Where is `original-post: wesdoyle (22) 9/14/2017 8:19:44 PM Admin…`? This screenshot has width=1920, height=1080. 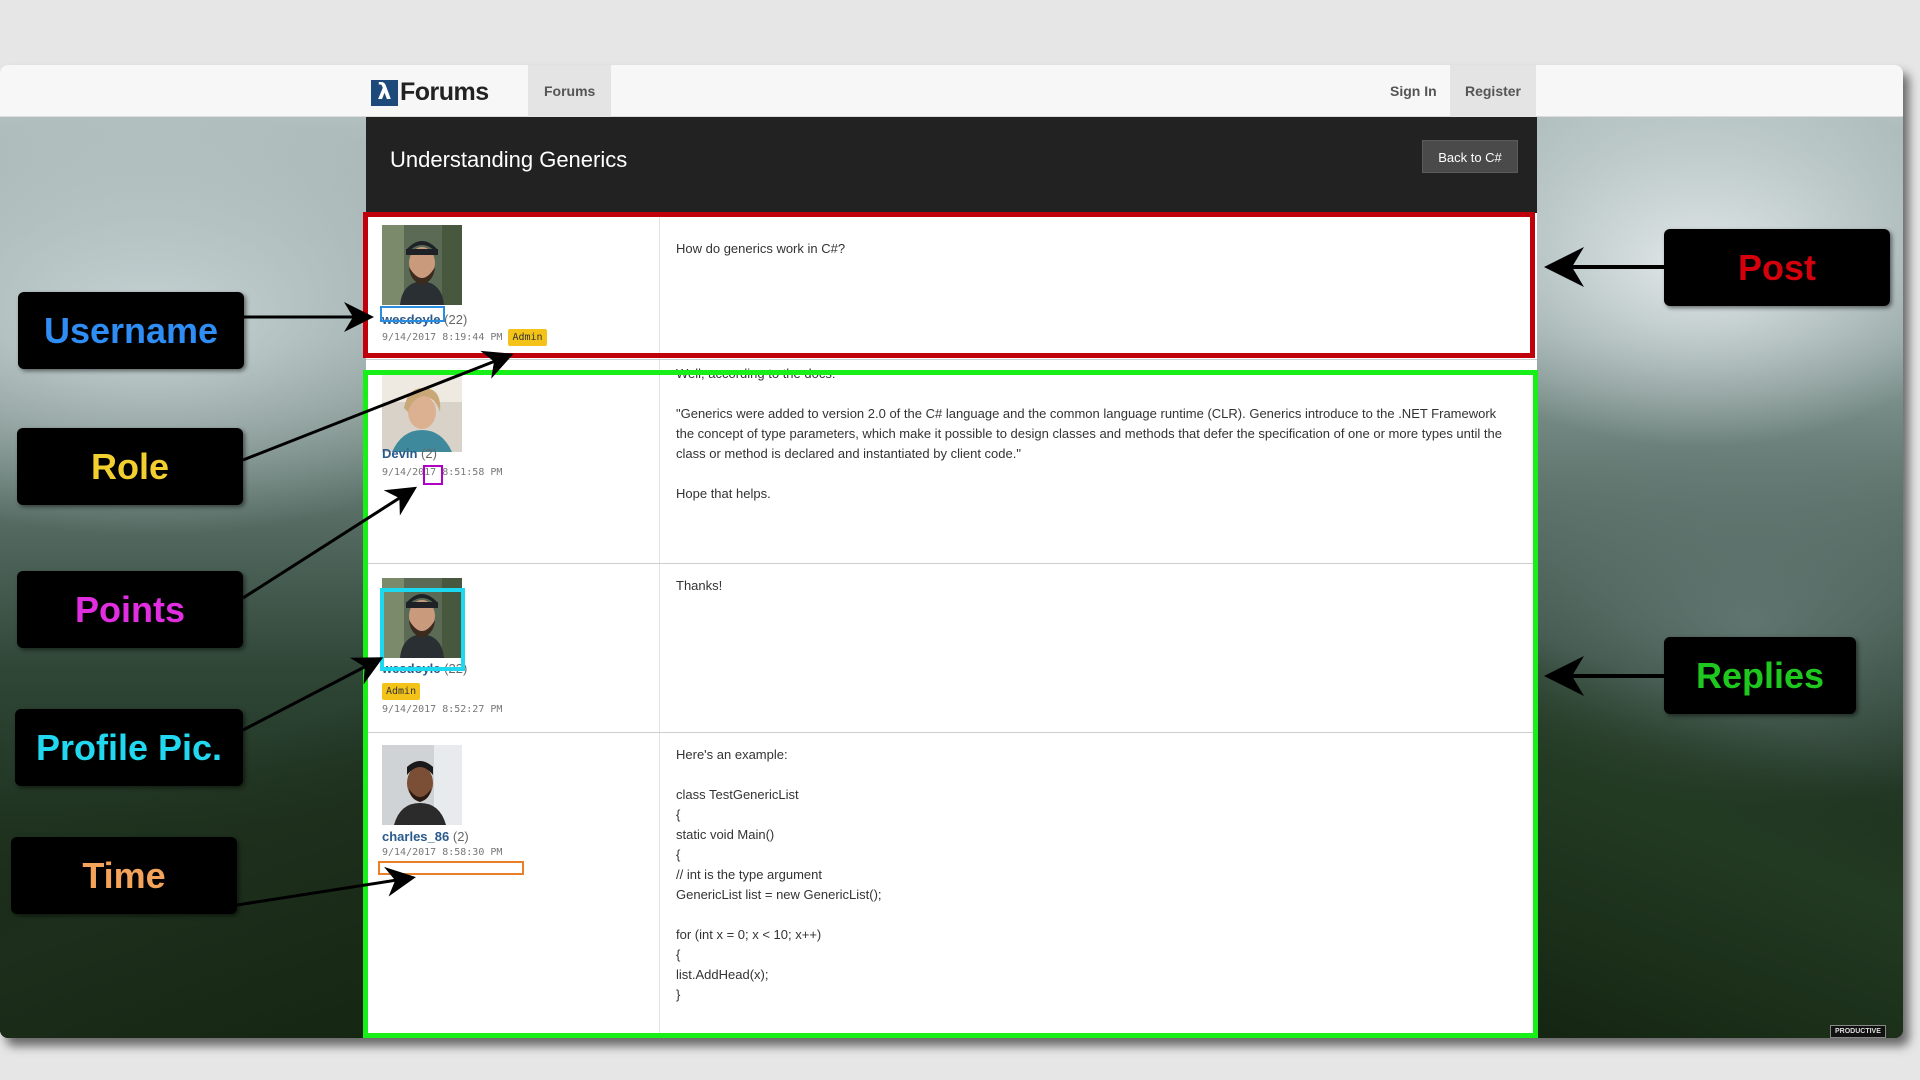
original-post: wesdoyle (22) 9/14/2017 8:19:44 PM Admin… is located at coordinates (951, 286).